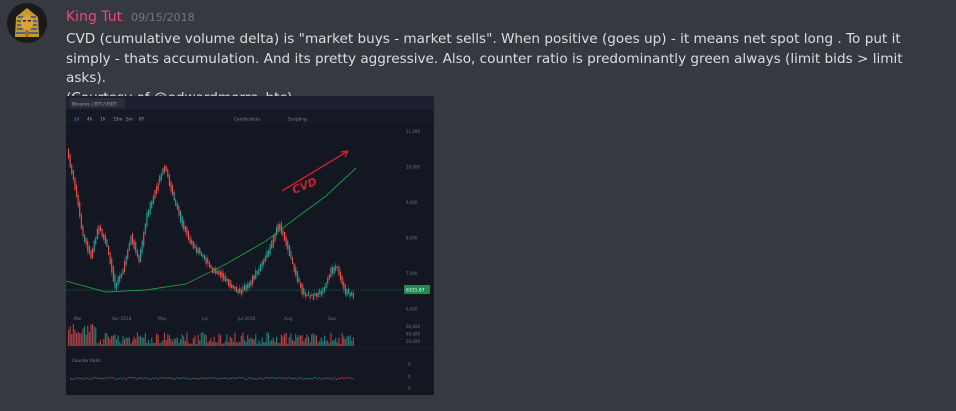 The height and width of the screenshot is (411, 956). What do you see at coordinates (90, 119) in the screenshot?
I see `timeframe-button: 4h` at bounding box center [90, 119].